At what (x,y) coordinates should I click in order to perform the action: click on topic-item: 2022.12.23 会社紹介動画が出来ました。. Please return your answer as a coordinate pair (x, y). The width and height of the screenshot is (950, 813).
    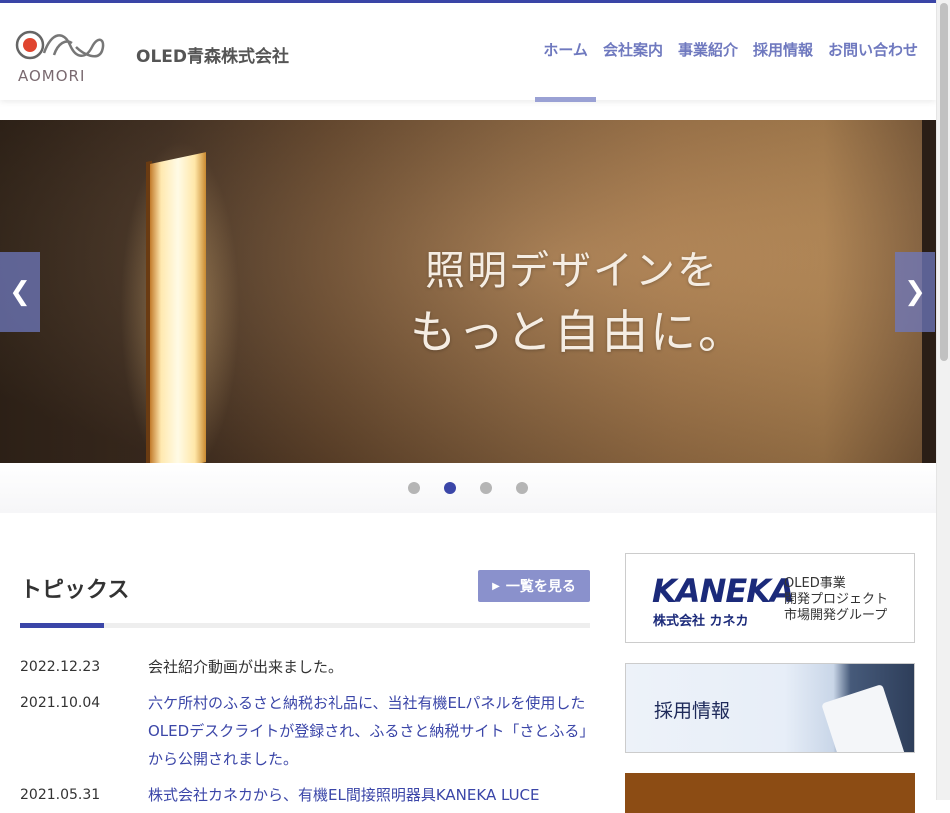
    Looking at the image, I should click on (305, 667).